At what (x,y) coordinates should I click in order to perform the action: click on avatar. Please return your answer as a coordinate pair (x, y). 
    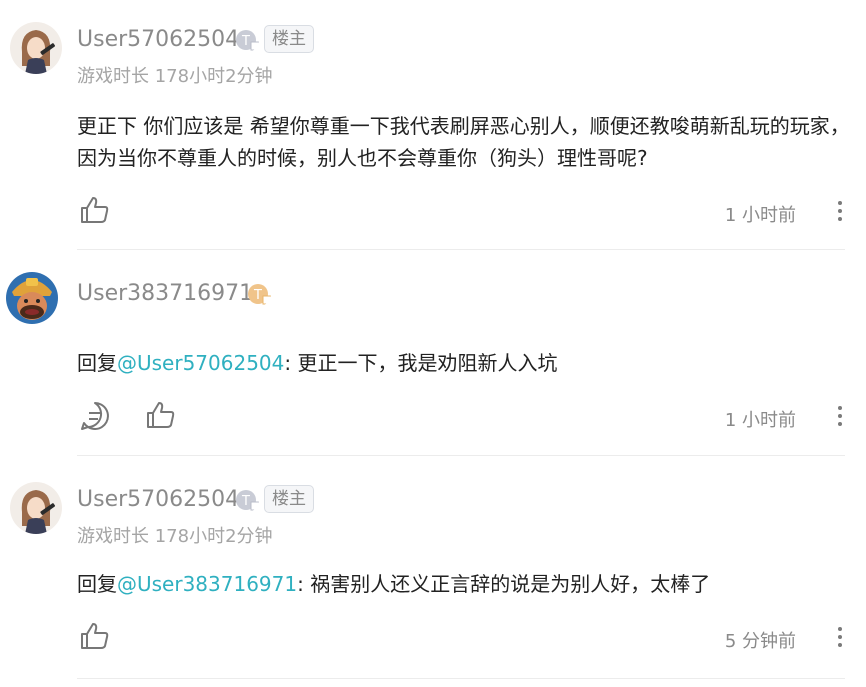
    Looking at the image, I should click on (36, 508).